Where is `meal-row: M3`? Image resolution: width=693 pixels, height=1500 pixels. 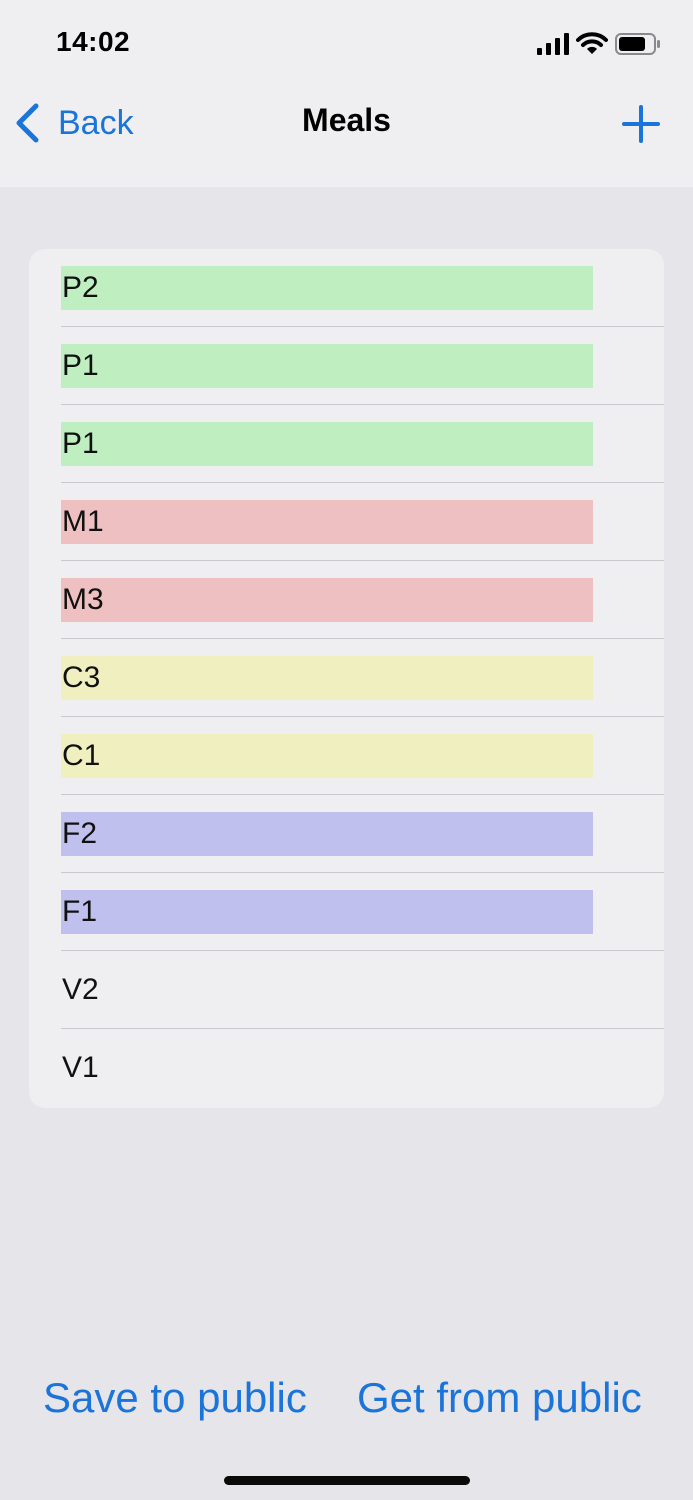 meal-row: M3 is located at coordinates (346, 600).